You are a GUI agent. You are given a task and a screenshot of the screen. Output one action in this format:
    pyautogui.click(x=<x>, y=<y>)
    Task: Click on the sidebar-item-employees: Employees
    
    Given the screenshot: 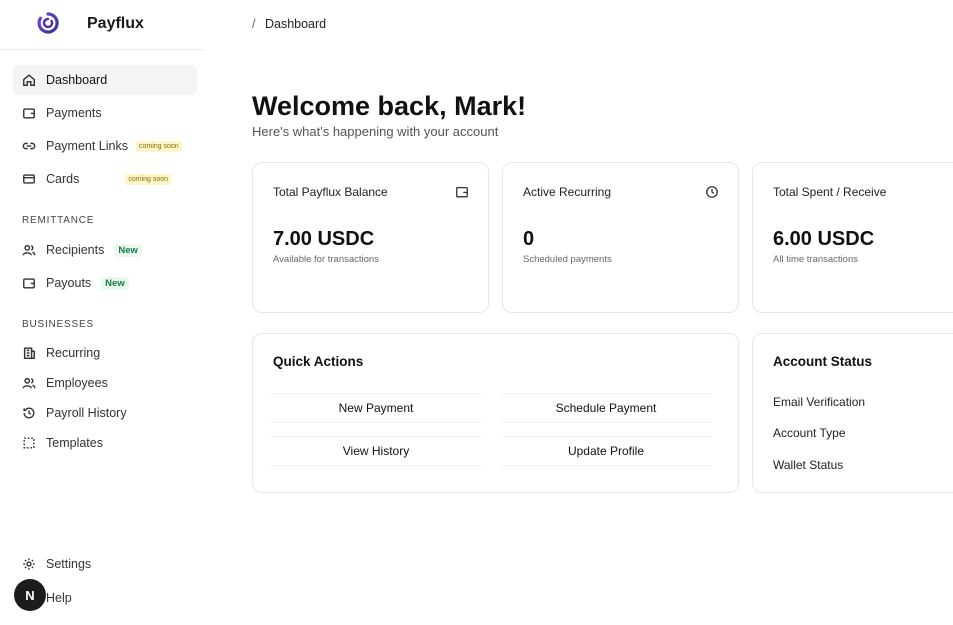 What is the action you would take?
    pyautogui.click(x=105, y=383)
    